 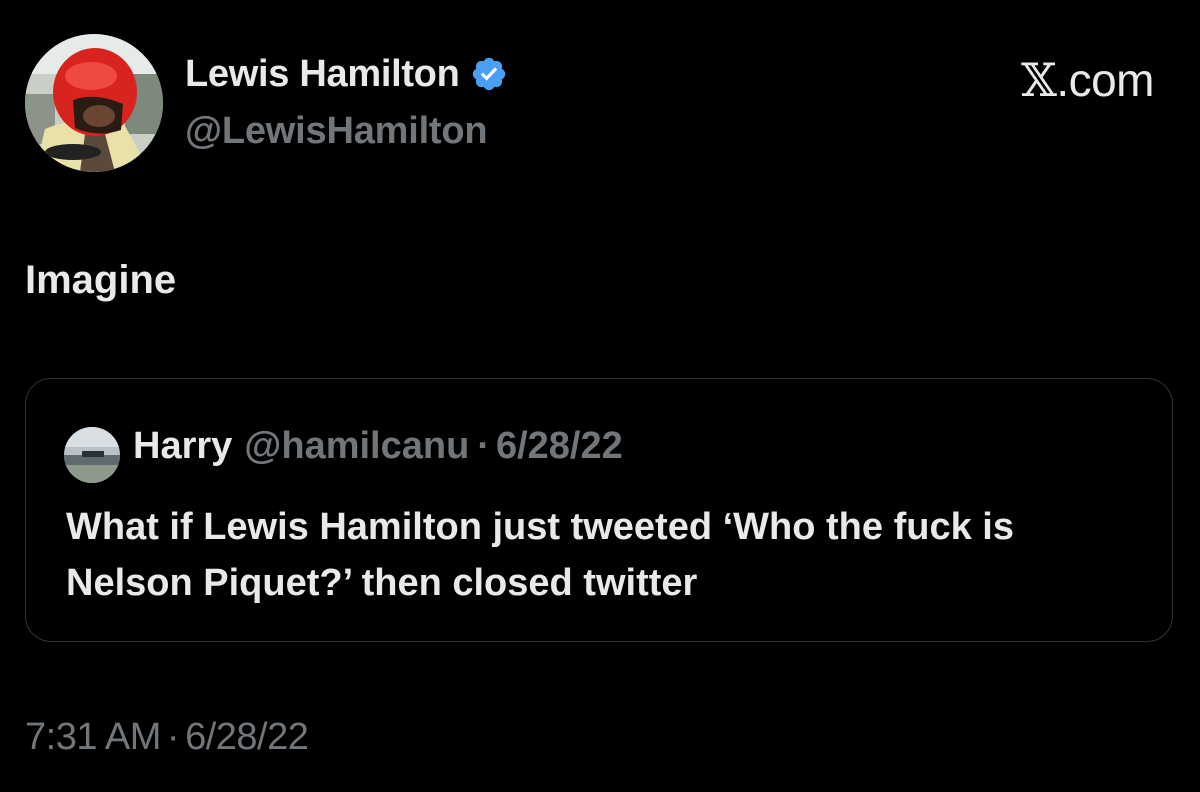 What do you see at coordinates (101, 280) in the screenshot?
I see `tweet-text: Imagine` at bounding box center [101, 280].